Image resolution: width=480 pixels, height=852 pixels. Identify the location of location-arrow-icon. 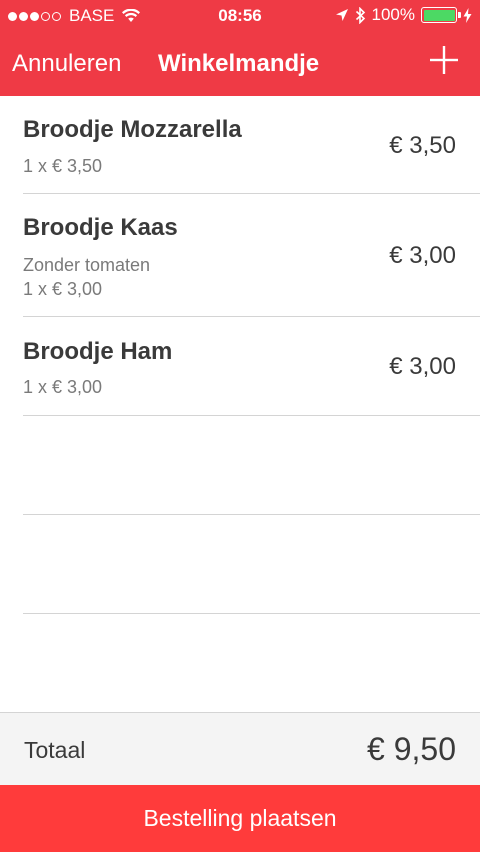
(341, 15).